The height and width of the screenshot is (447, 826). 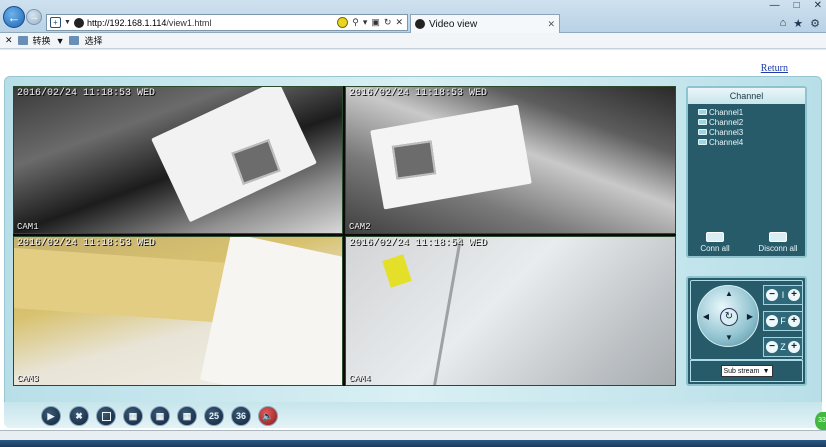 I want to click on gear-icon: ⚙, so click(x=815, y=23).